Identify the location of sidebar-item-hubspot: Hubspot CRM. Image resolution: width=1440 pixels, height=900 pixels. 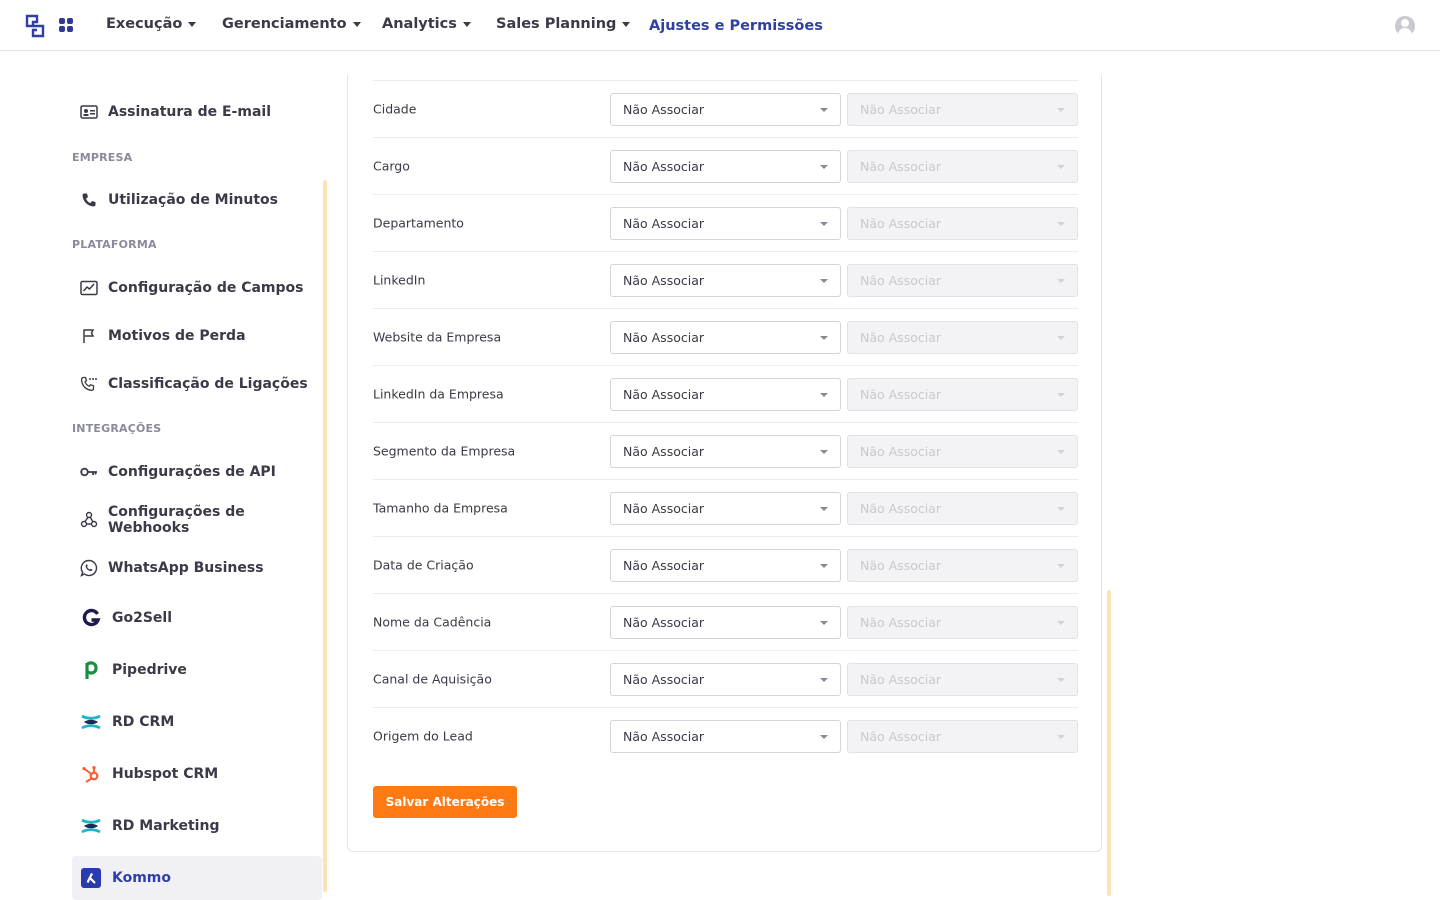
(197, 774).